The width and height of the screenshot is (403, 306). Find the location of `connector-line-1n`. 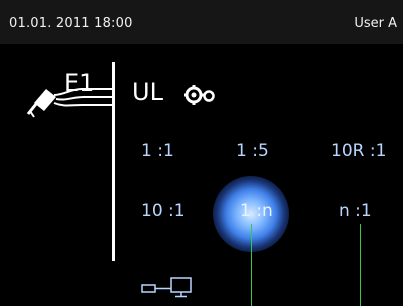

connector-line-1n is located at coordinates (251, 265).